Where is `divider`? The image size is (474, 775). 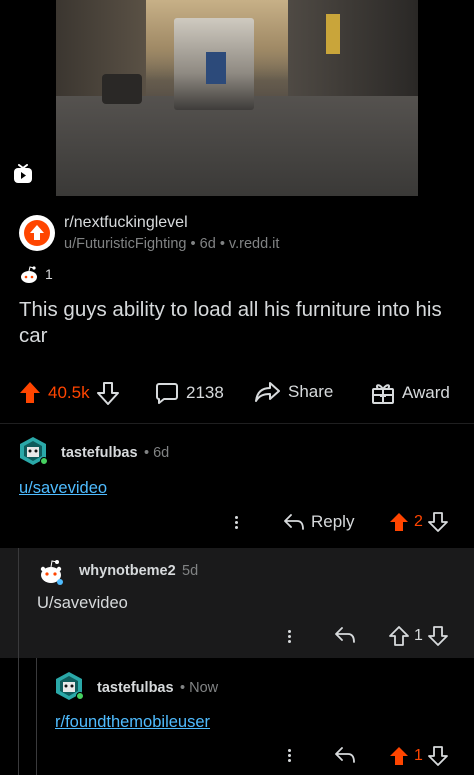
divider is located at coordinates (237, 423).